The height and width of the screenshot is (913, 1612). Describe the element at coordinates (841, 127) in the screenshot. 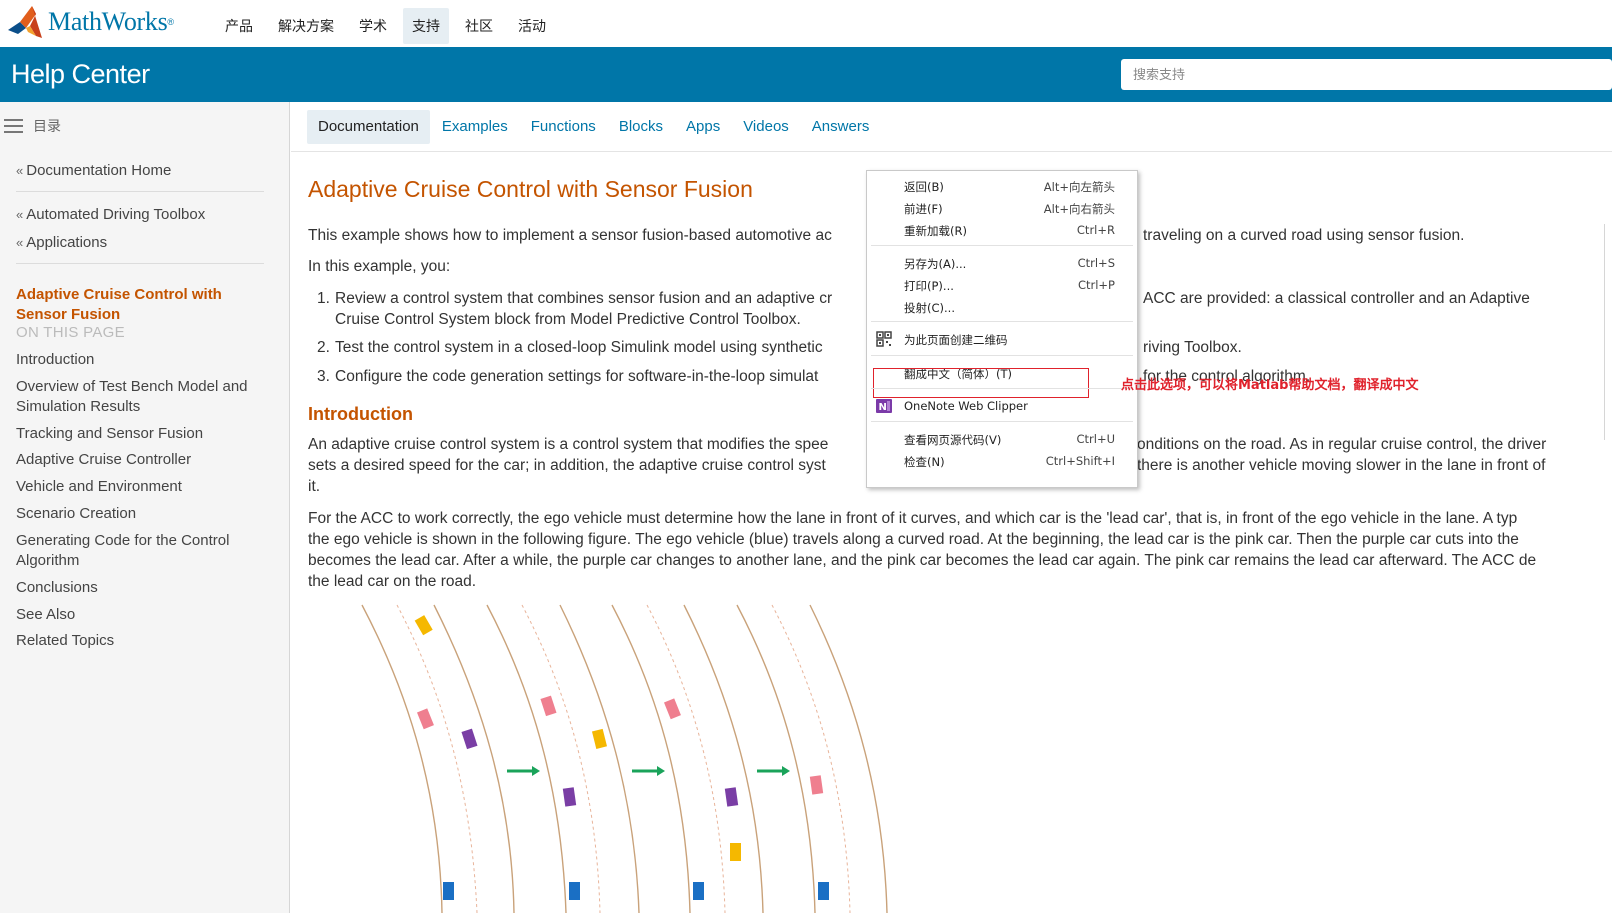

I see `tab-answers: Answers` at that location.